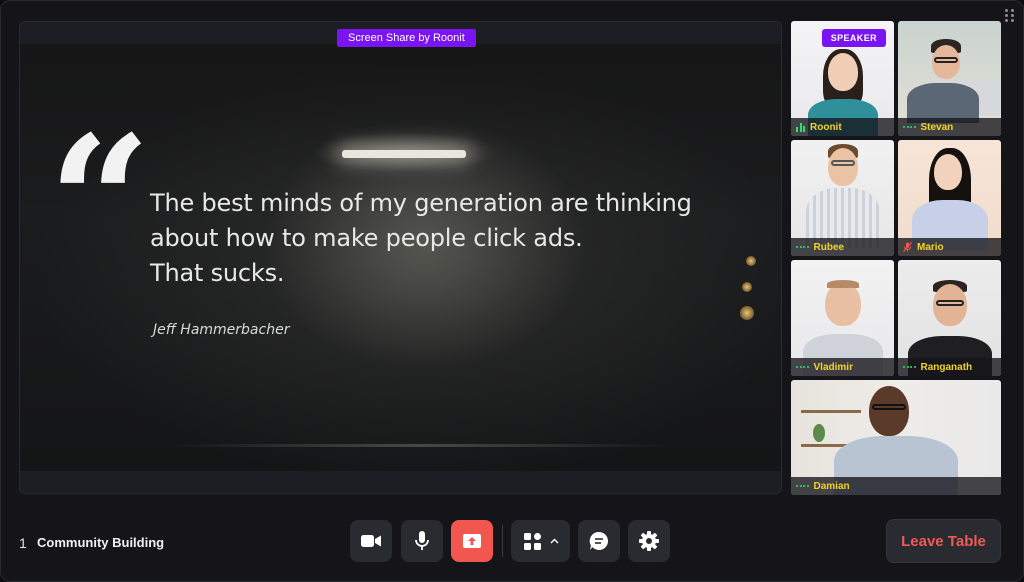 This screenshot has height=582, width=1024. I want to click on participant-name-bar: Rubee, so click(842, 247).